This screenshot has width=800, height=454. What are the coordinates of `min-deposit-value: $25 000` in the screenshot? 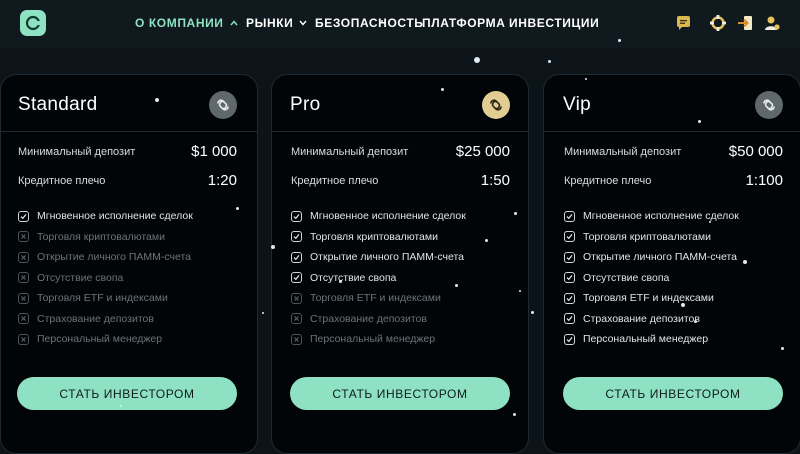 It's located at (482, 151).